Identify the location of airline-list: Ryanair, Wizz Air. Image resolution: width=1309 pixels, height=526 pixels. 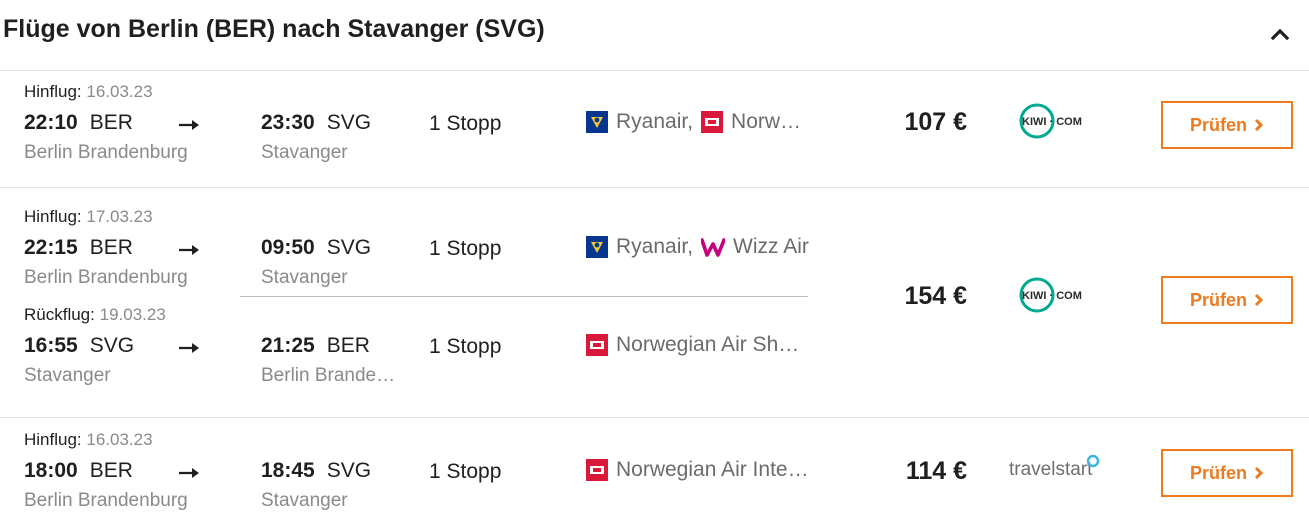
(701, 247).